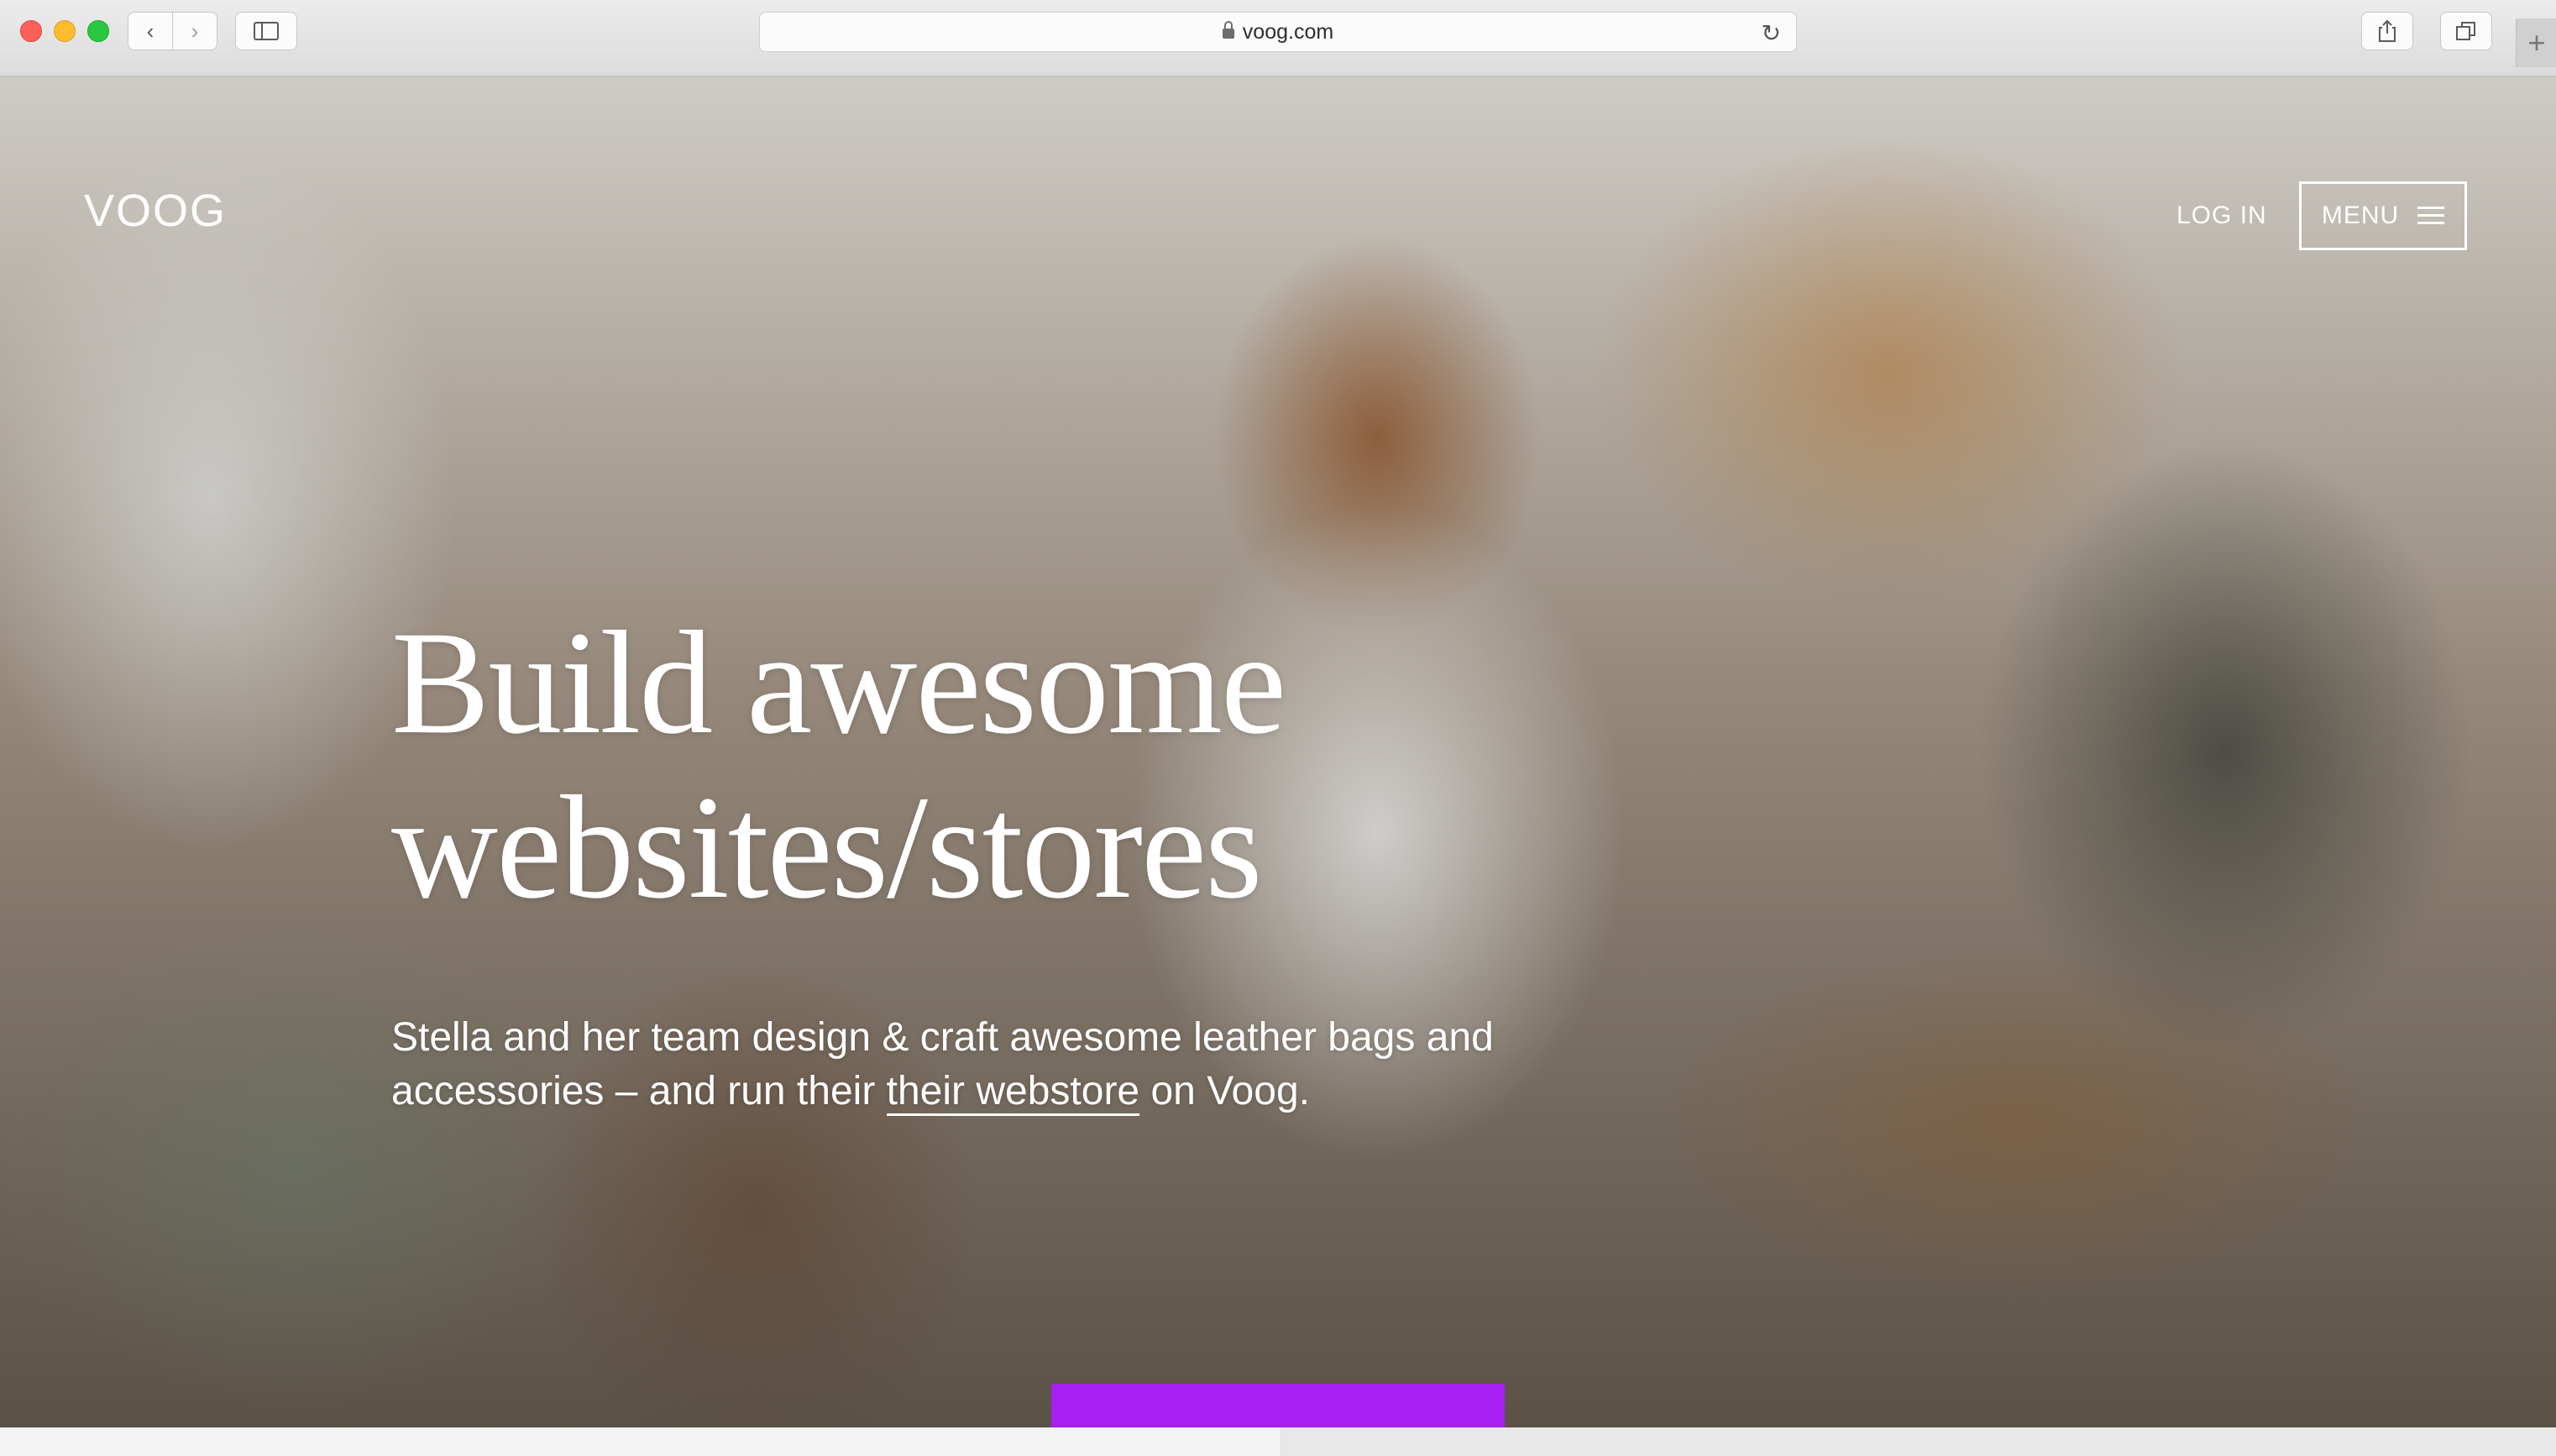  I want to click on close-window-icon, so click(31, 31).